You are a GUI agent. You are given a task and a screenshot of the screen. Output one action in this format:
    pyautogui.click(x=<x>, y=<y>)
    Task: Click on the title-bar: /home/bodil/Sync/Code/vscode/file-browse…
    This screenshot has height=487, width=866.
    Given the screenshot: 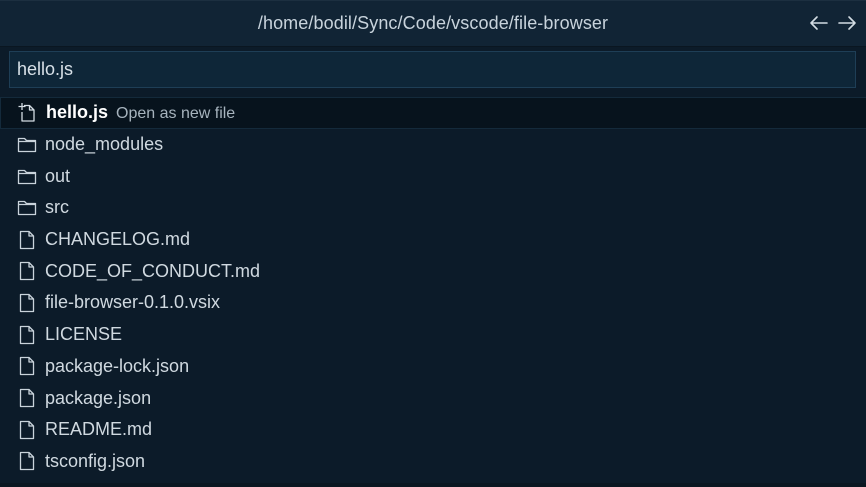 What is the action you would take?
    pyautogui.click(x=433, y=24)
    